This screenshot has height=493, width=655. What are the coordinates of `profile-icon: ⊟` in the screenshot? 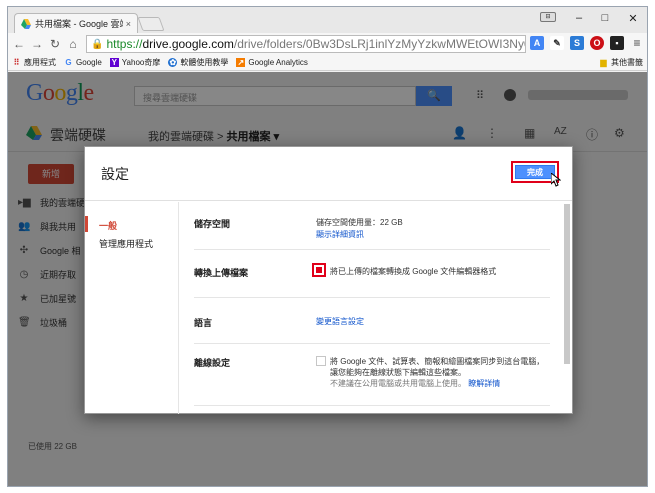 It's located at (548, 17).